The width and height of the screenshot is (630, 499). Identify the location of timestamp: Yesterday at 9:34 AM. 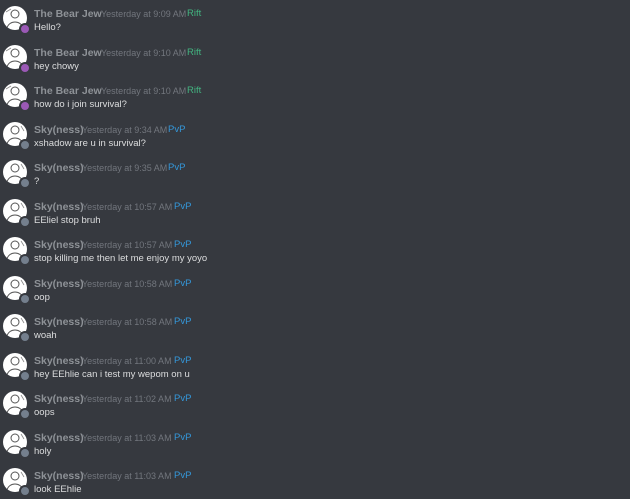
(125, 130).